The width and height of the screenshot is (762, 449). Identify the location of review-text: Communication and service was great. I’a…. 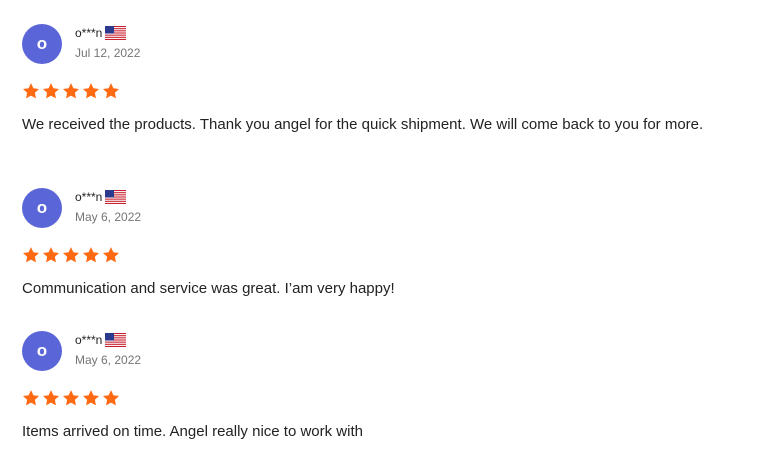
(208, 288).